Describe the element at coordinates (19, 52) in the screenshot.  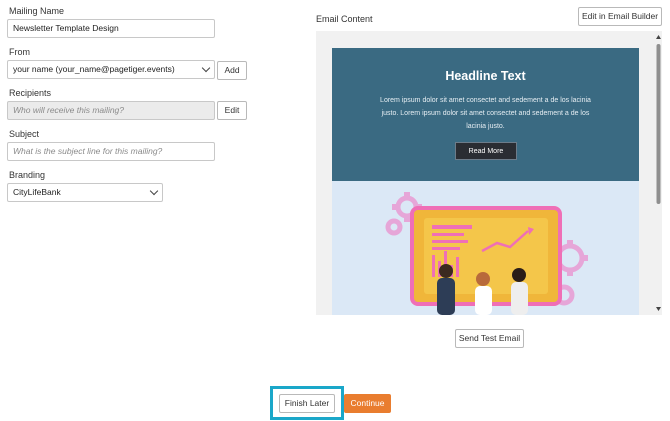
I see `from-label: From` at that location.